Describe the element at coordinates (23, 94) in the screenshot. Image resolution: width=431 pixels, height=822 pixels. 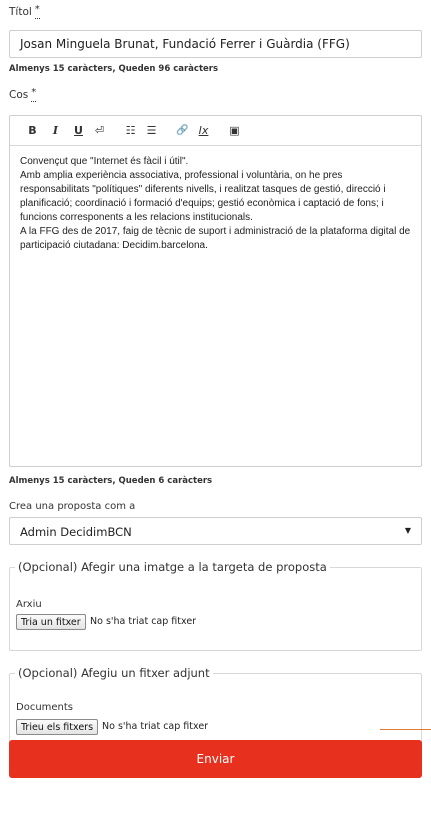
I see `body-label: Cos *` at that location.